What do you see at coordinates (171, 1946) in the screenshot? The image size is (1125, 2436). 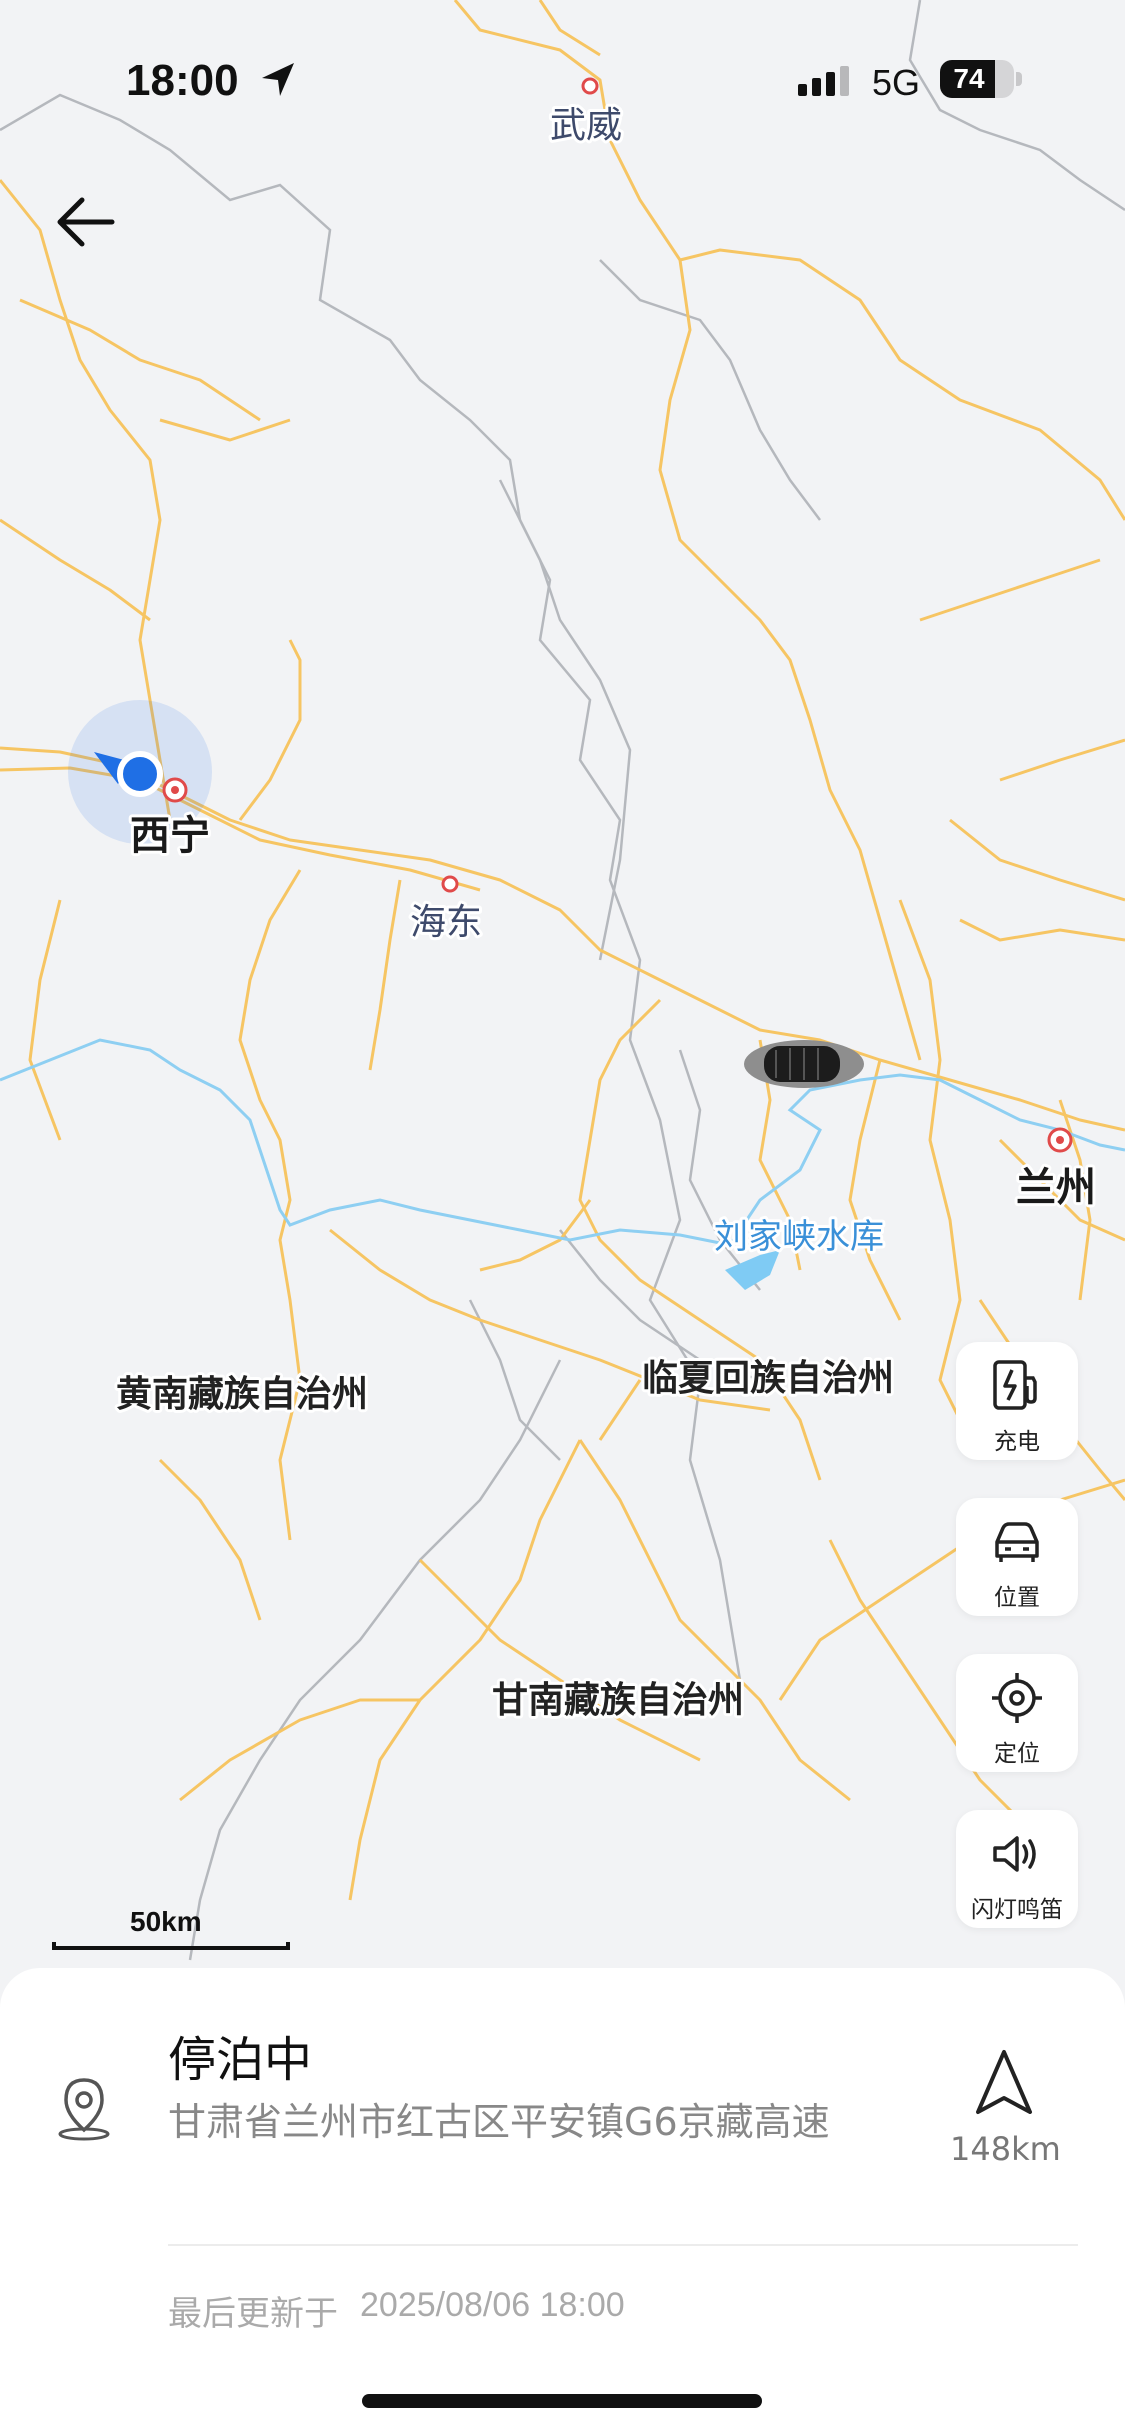 I see `scale-bar` at bounding box center [171, 1946].